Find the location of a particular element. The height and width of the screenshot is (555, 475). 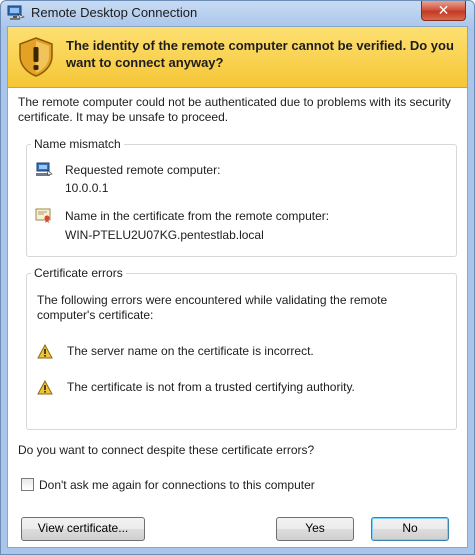

title-bar: Remote Desktop Connection ✕ is located at coordinates (237, 13).